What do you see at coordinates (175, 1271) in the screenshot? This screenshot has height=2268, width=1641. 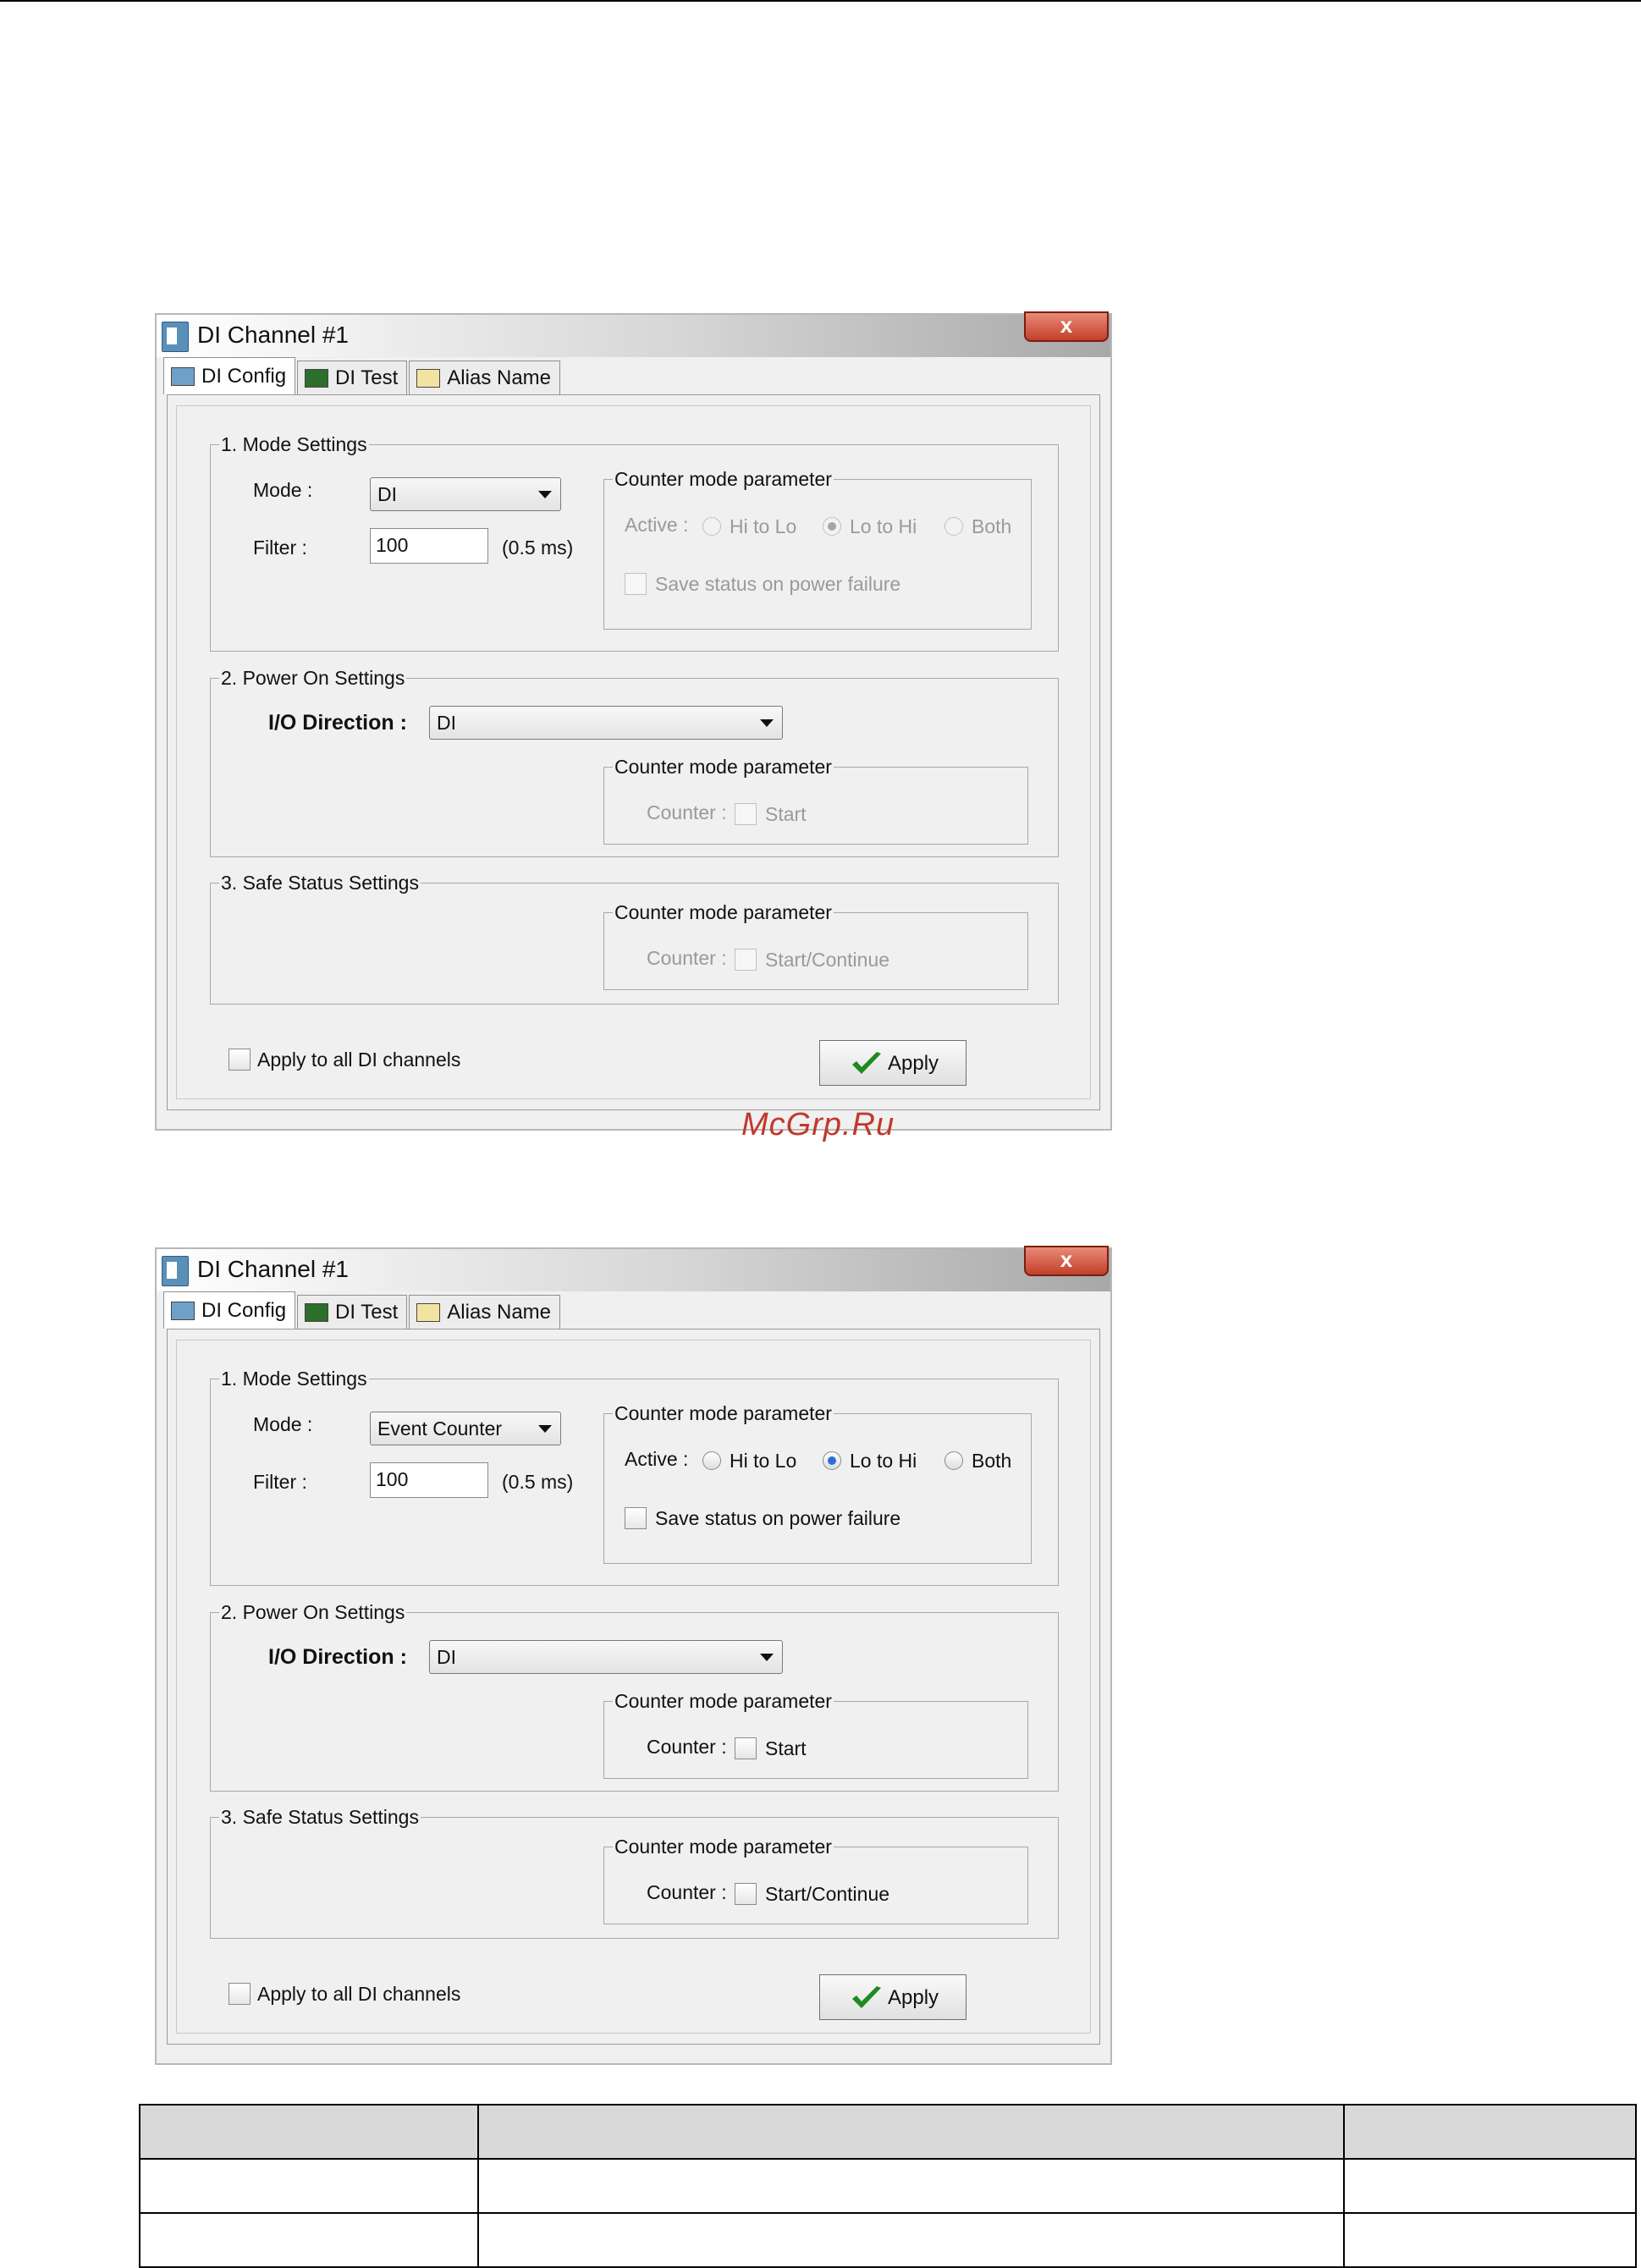 I see `app-icon` at bounding box center [175, 1271].